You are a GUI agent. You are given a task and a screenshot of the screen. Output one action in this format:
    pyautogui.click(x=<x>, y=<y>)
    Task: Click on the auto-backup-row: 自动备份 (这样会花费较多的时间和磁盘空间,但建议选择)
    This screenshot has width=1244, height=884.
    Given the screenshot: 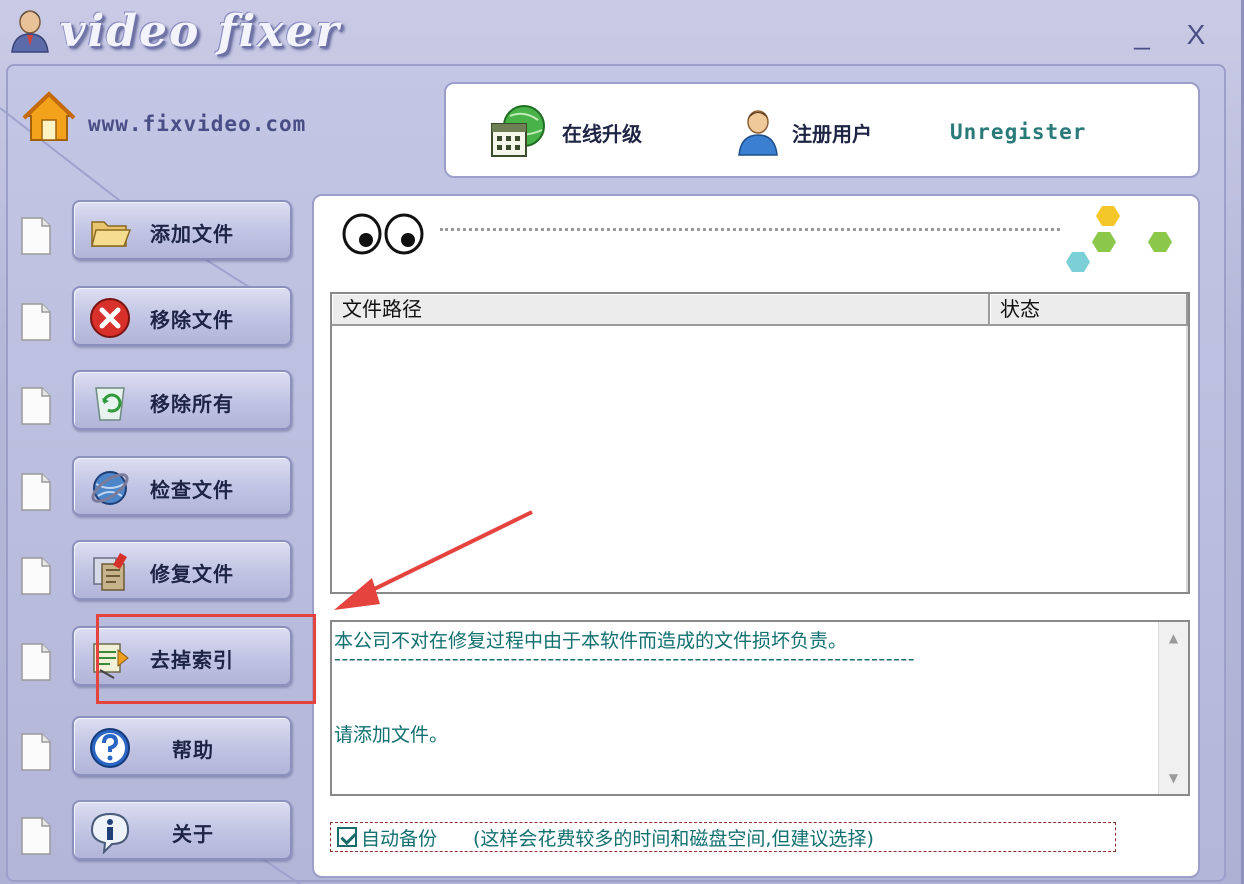 What is the action you would take?
    pyautogui.click(x=723, y=837)
    